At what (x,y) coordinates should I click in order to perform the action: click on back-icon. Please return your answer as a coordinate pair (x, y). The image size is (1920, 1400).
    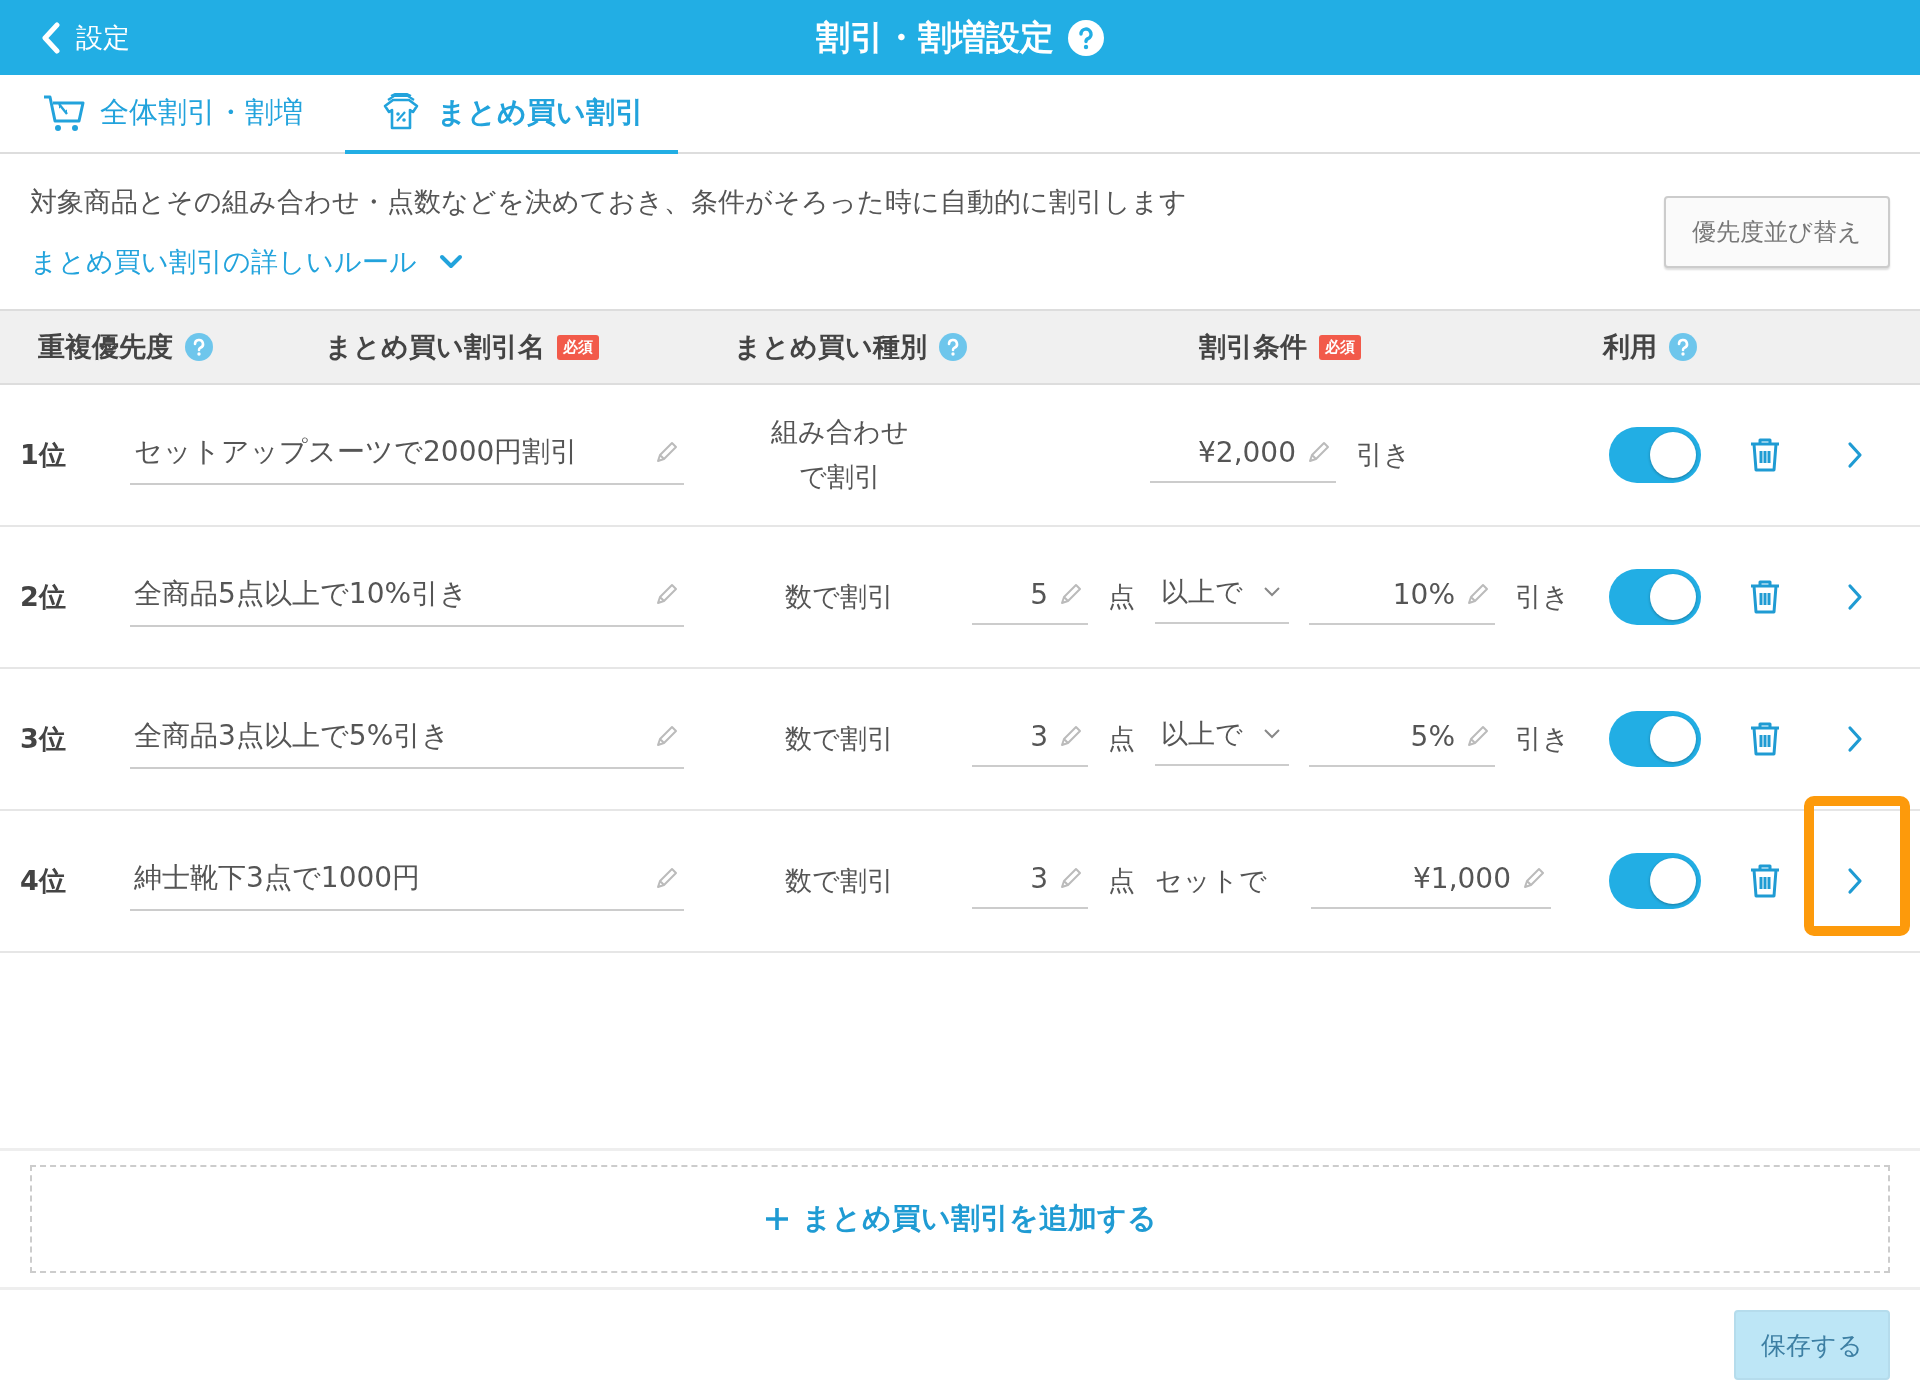
    Looking at the image, I should click on (51, 37).